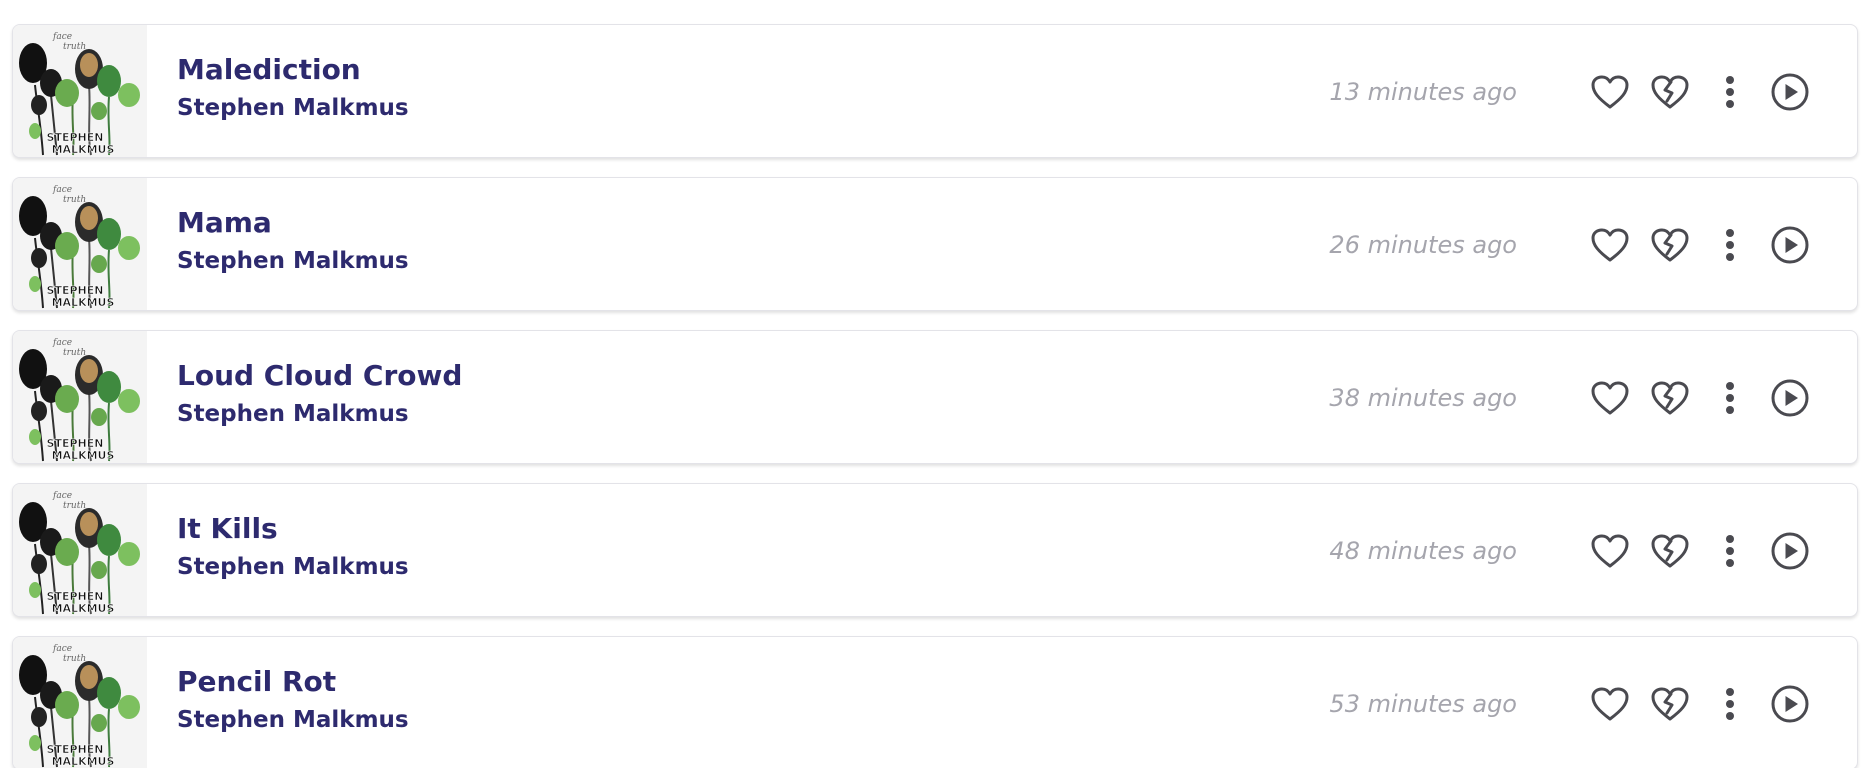  Describe the element at coordinates (1423, 704) in the screenshot. I see `played-timestamp: 53 minutes ago` at that location.